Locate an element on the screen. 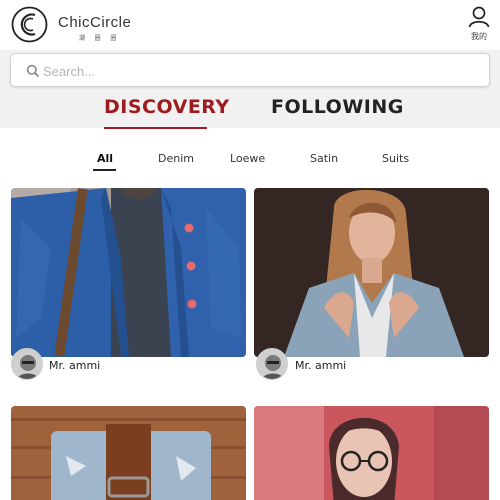 Image resolution: width=500 pixels, height=500 pixels. profile-button: 我的 is located at coordinates (479, 24).